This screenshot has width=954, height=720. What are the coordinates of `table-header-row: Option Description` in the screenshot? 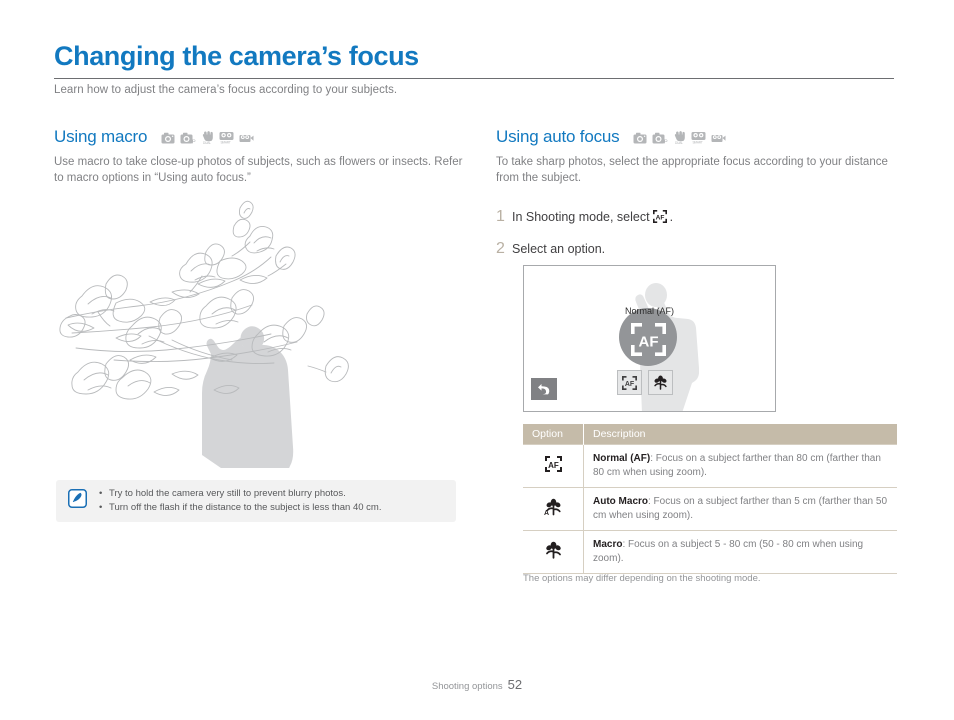 It's located at (710, 434).